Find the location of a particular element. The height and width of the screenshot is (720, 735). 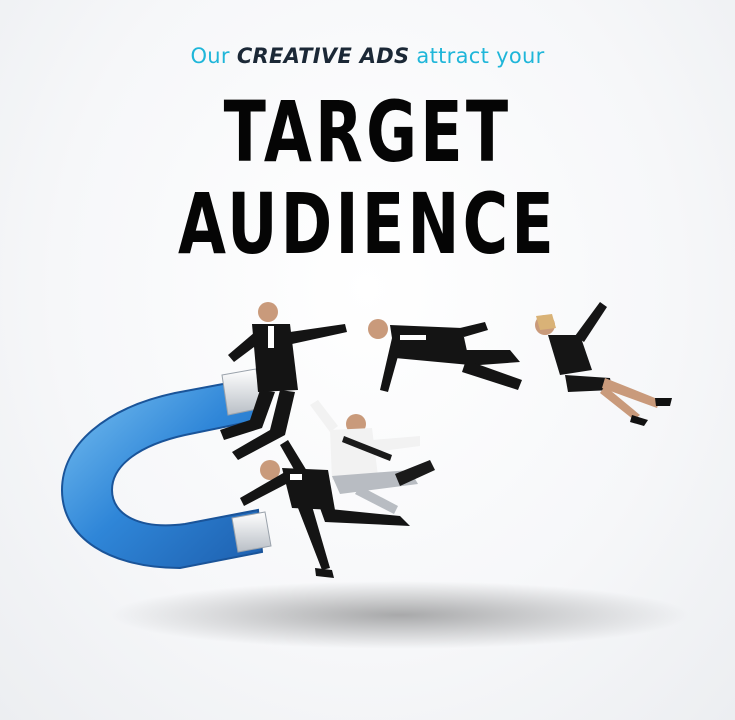

tagline: Our CREATIVE ADS attract your is located at coordinates (367, 56).